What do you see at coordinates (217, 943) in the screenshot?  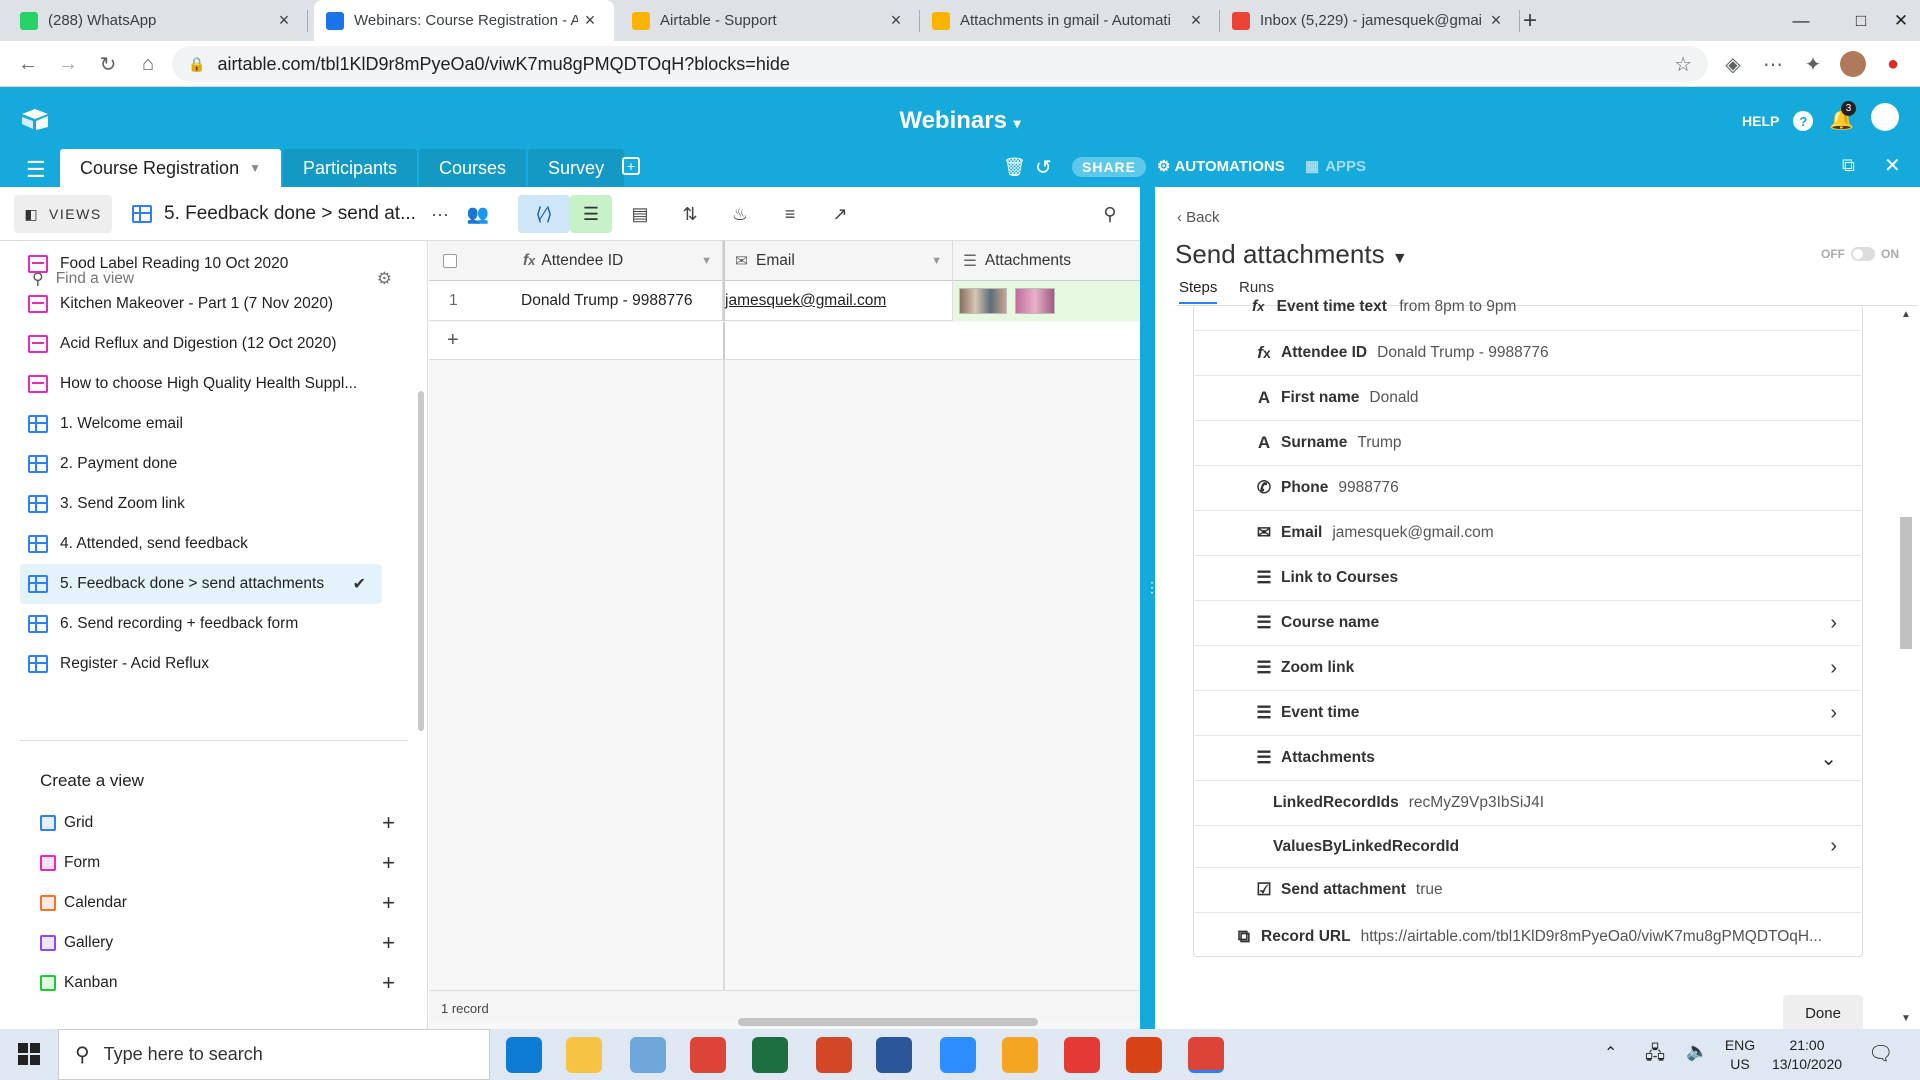 I see `create-view-item: Gallery +` at bounding box center [217, 943].